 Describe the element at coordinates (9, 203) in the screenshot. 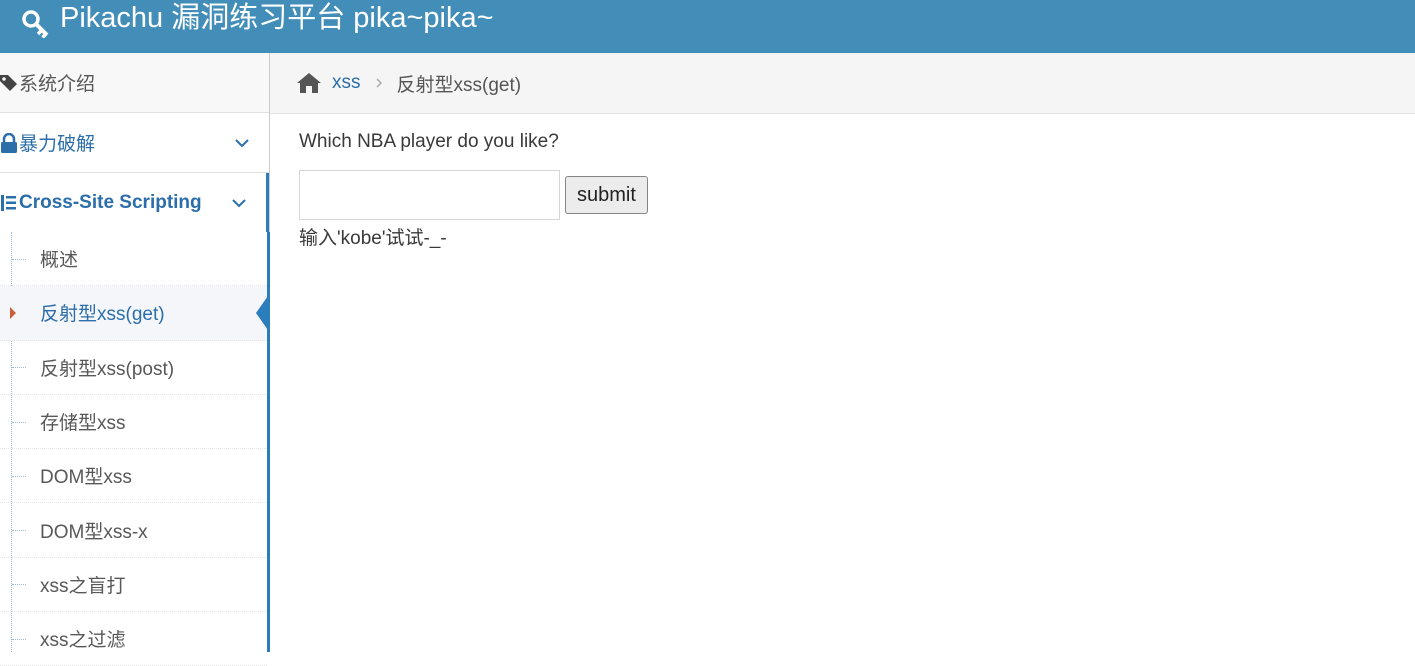

I see `list-icon` at that location.